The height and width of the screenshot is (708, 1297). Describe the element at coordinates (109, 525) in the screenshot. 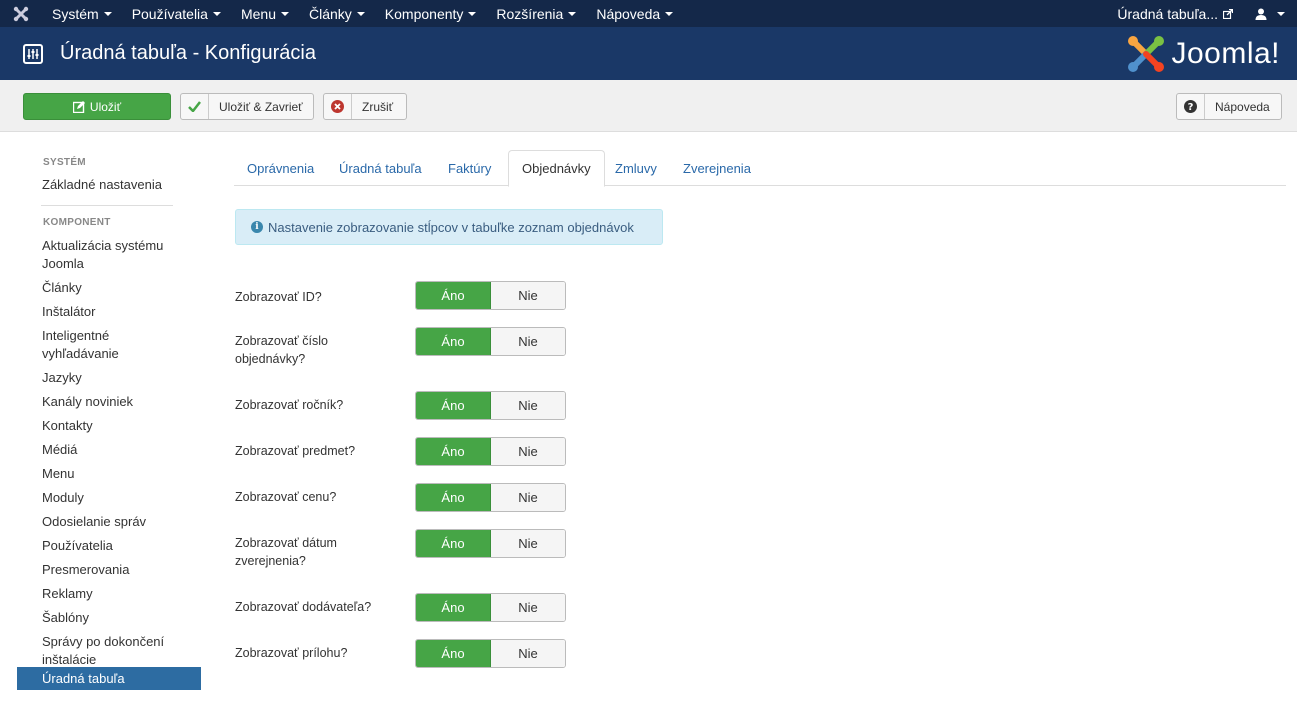

I see `sidebar-item: Odosielanie správ` at that location.